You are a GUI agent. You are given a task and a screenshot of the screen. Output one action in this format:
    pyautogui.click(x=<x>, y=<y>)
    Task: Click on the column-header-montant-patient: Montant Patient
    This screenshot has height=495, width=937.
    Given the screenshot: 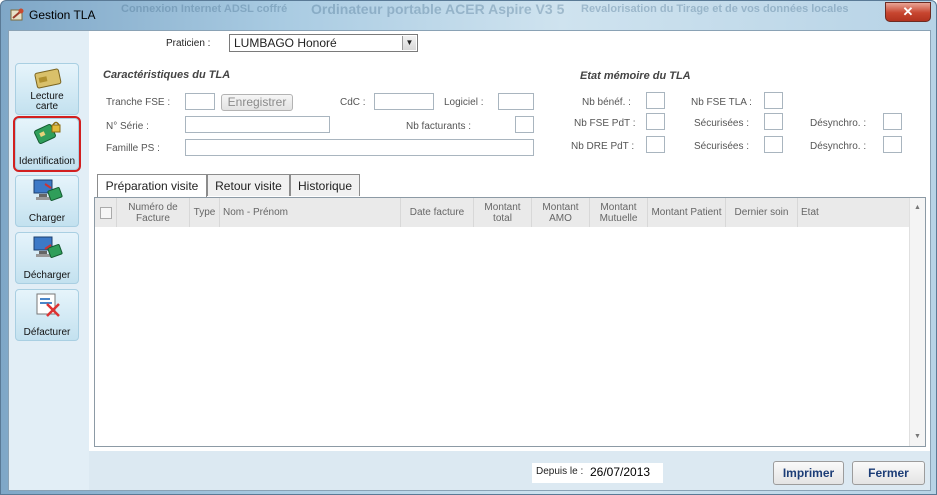 What is the action you would take?
    pyautogui.click(x=687, y=212)
    